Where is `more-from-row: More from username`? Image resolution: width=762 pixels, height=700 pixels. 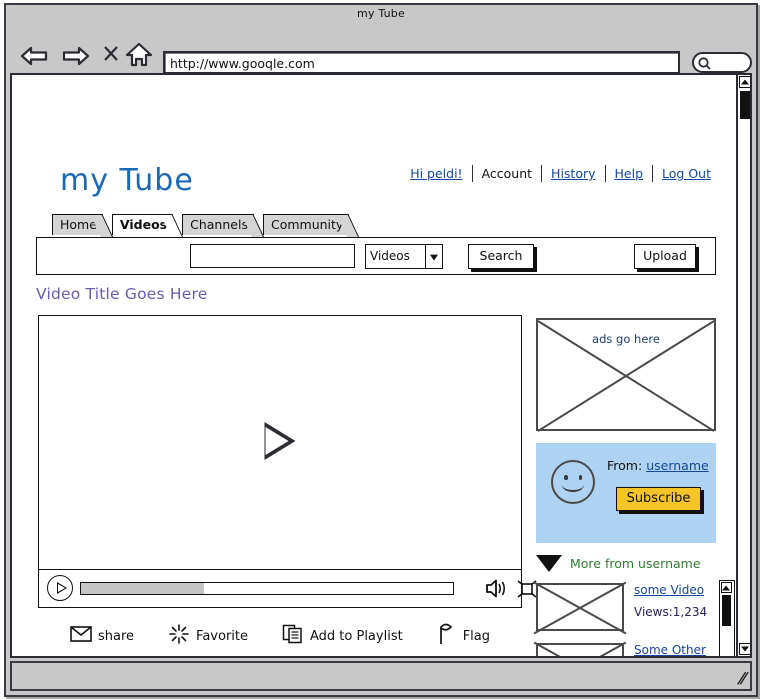 more-from-row: More from username is located at coordinates (618, 563).